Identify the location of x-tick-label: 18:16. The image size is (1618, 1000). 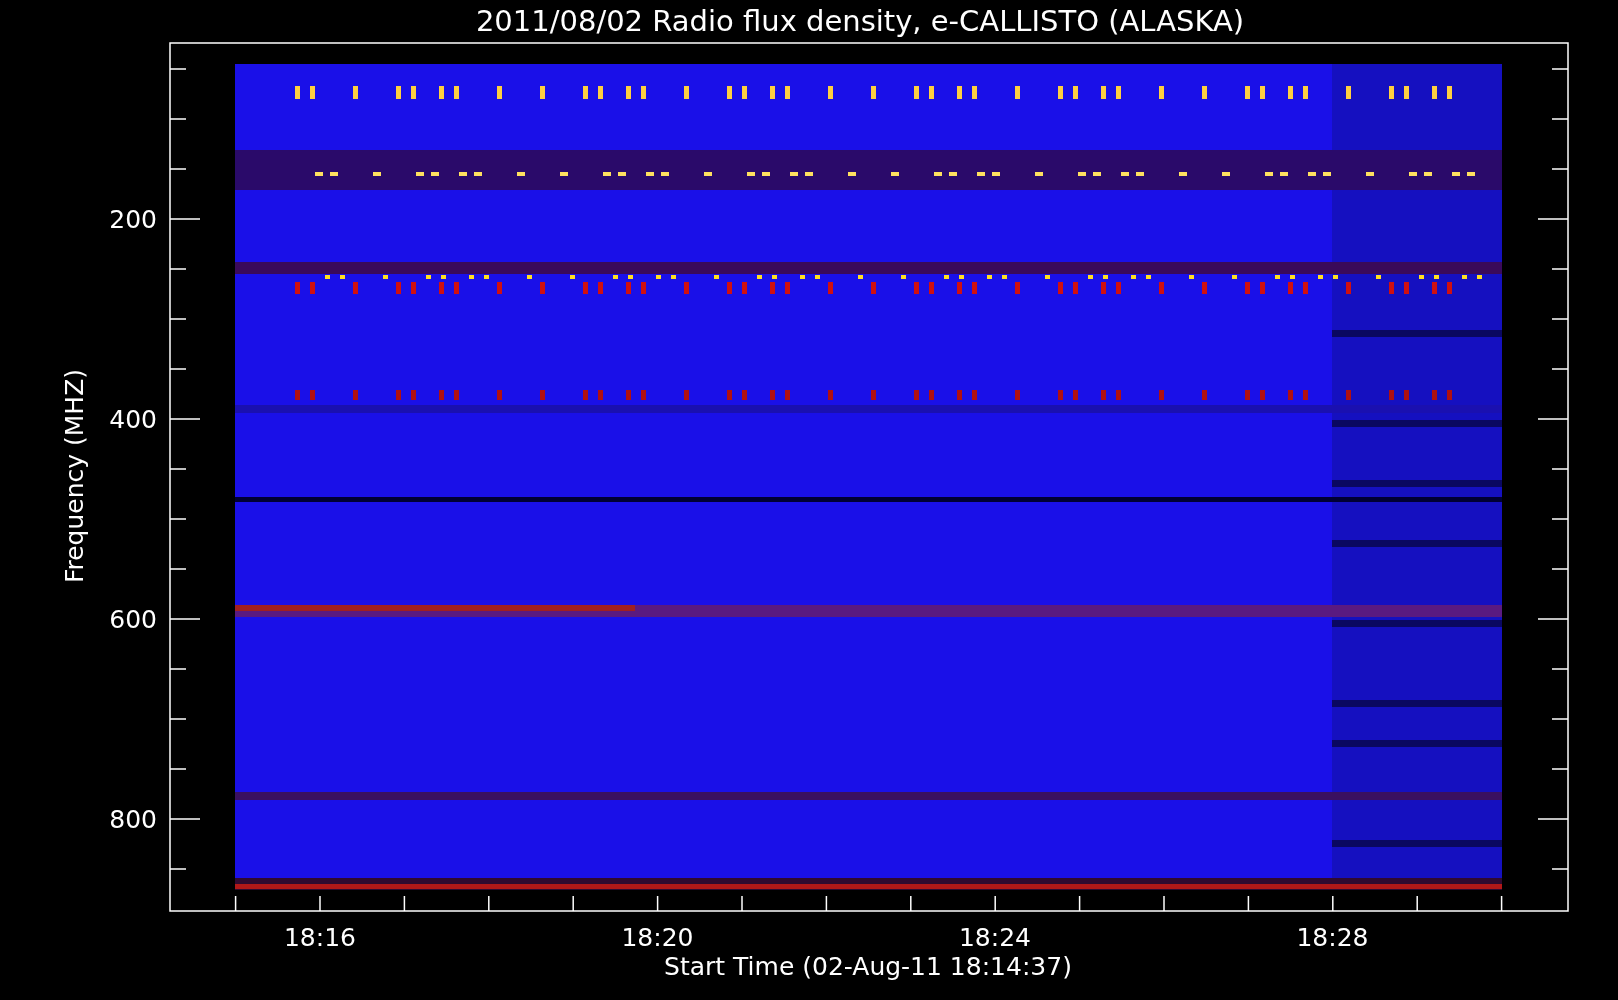
(320, 937).